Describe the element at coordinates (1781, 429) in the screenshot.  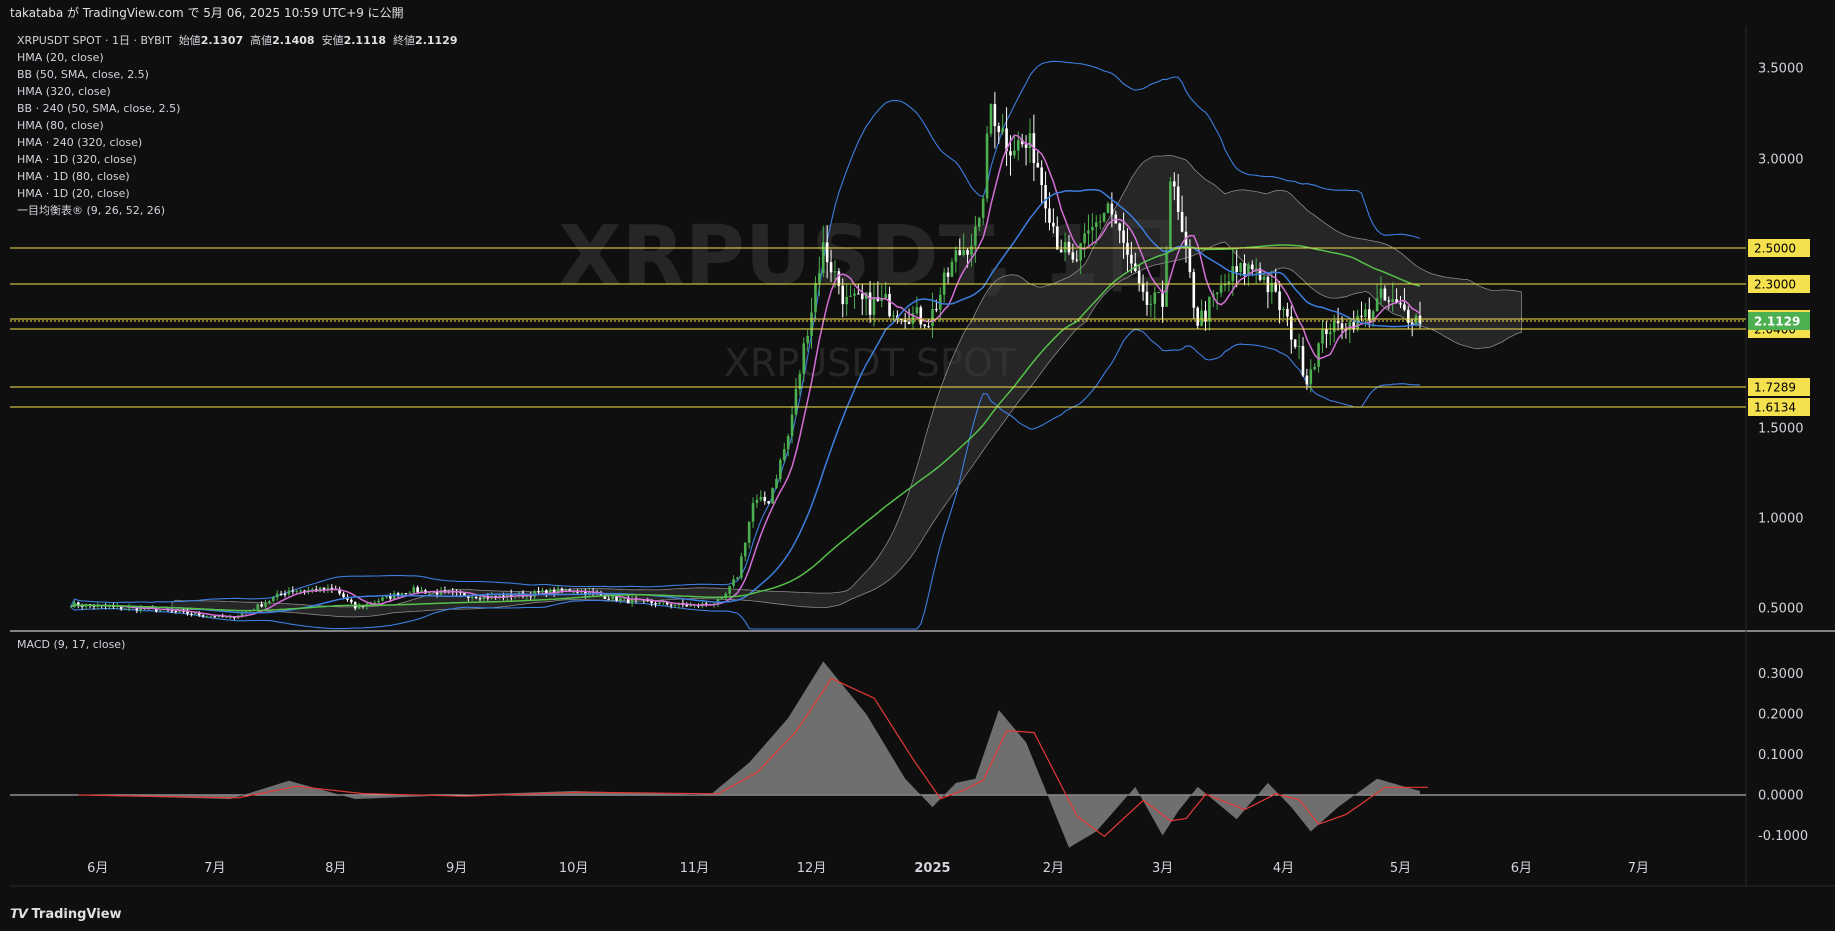
I see `price-tick-label: 1.5000` at that location.